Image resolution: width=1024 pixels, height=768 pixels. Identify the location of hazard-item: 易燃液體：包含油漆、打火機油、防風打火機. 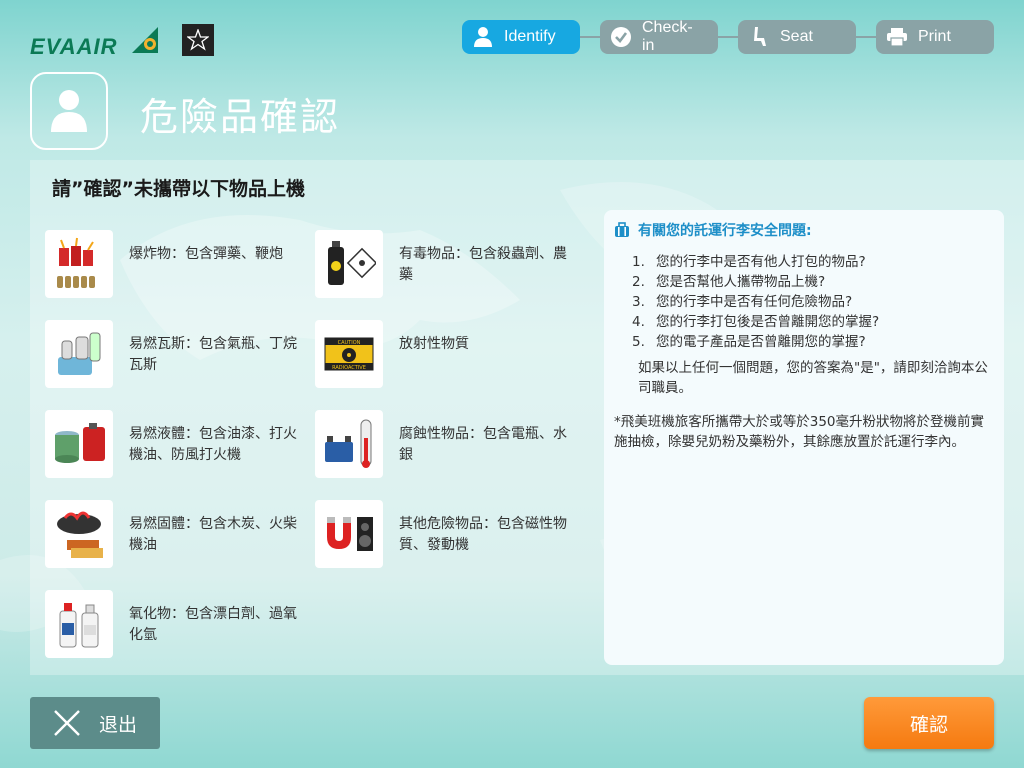
(175, 444).